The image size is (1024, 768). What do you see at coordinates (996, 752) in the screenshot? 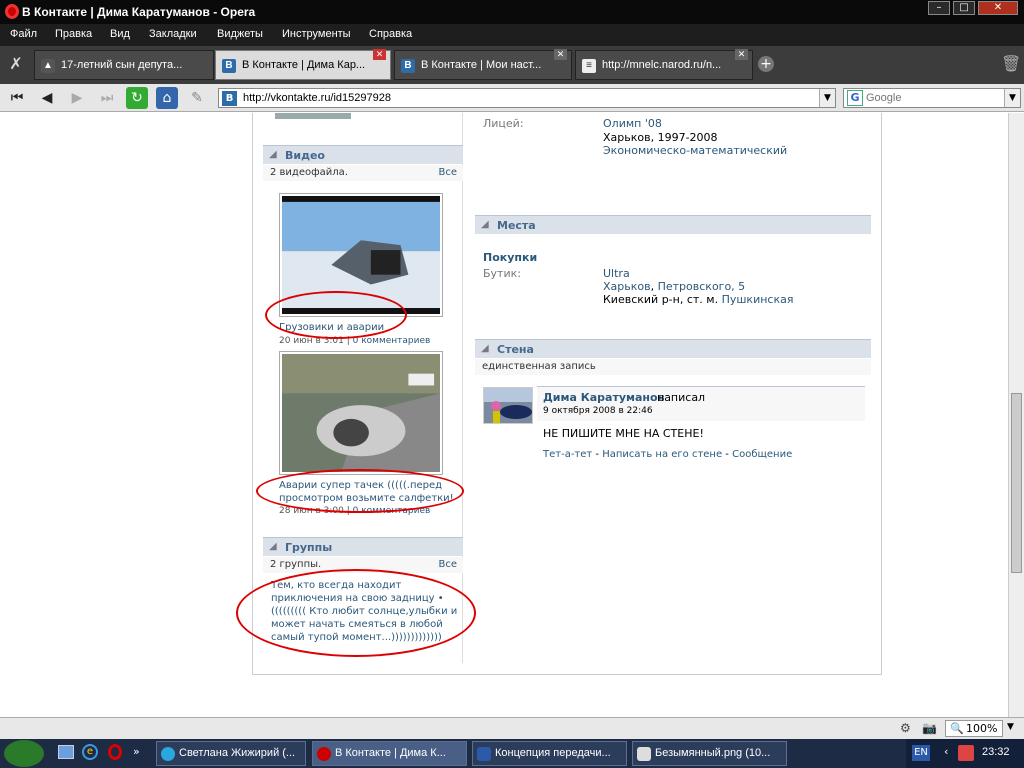
I see `clock: 23:32` at bounding box center [996, 752].